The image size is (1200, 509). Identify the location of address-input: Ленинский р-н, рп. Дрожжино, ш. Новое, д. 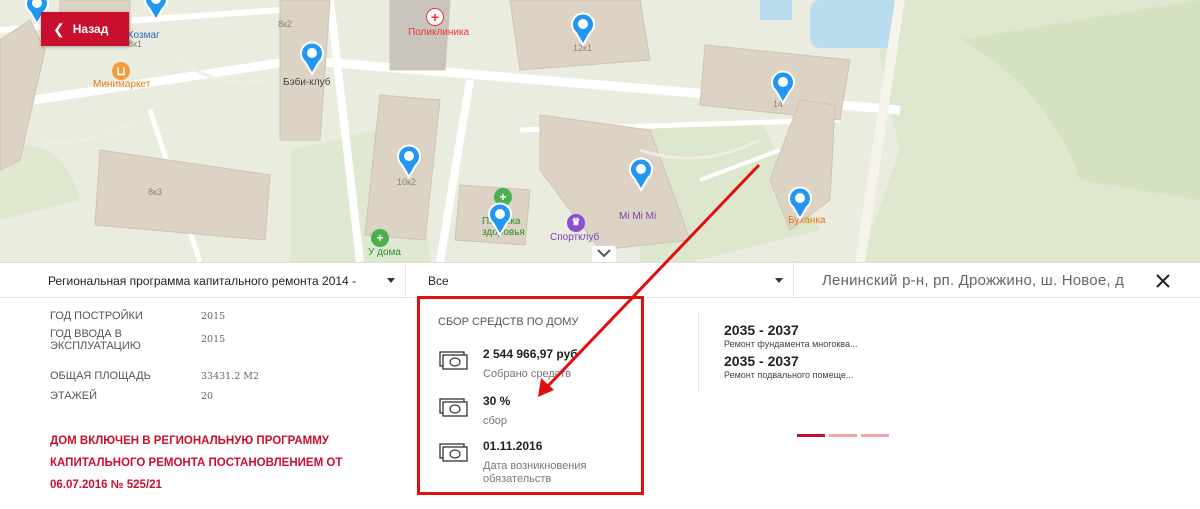
(973, 280).